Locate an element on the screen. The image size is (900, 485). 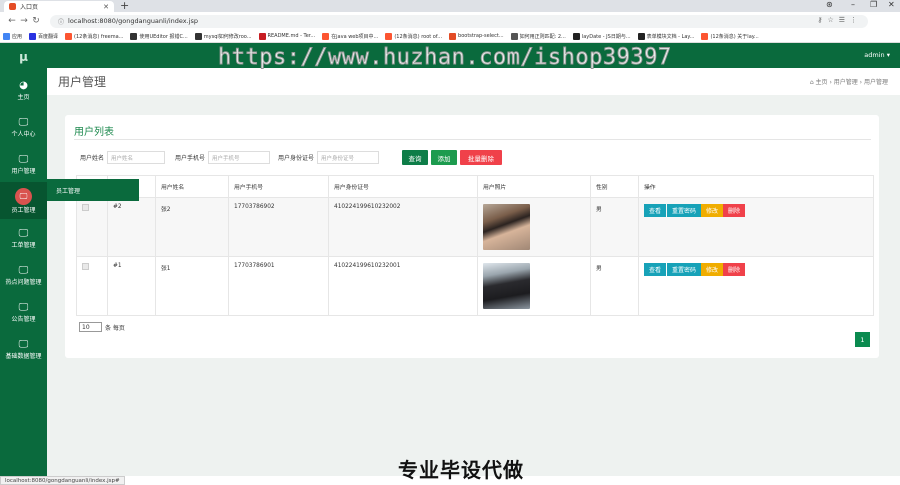
search-name-group: 用户姓名 用户姓名 is located at coordinates (123, 157).